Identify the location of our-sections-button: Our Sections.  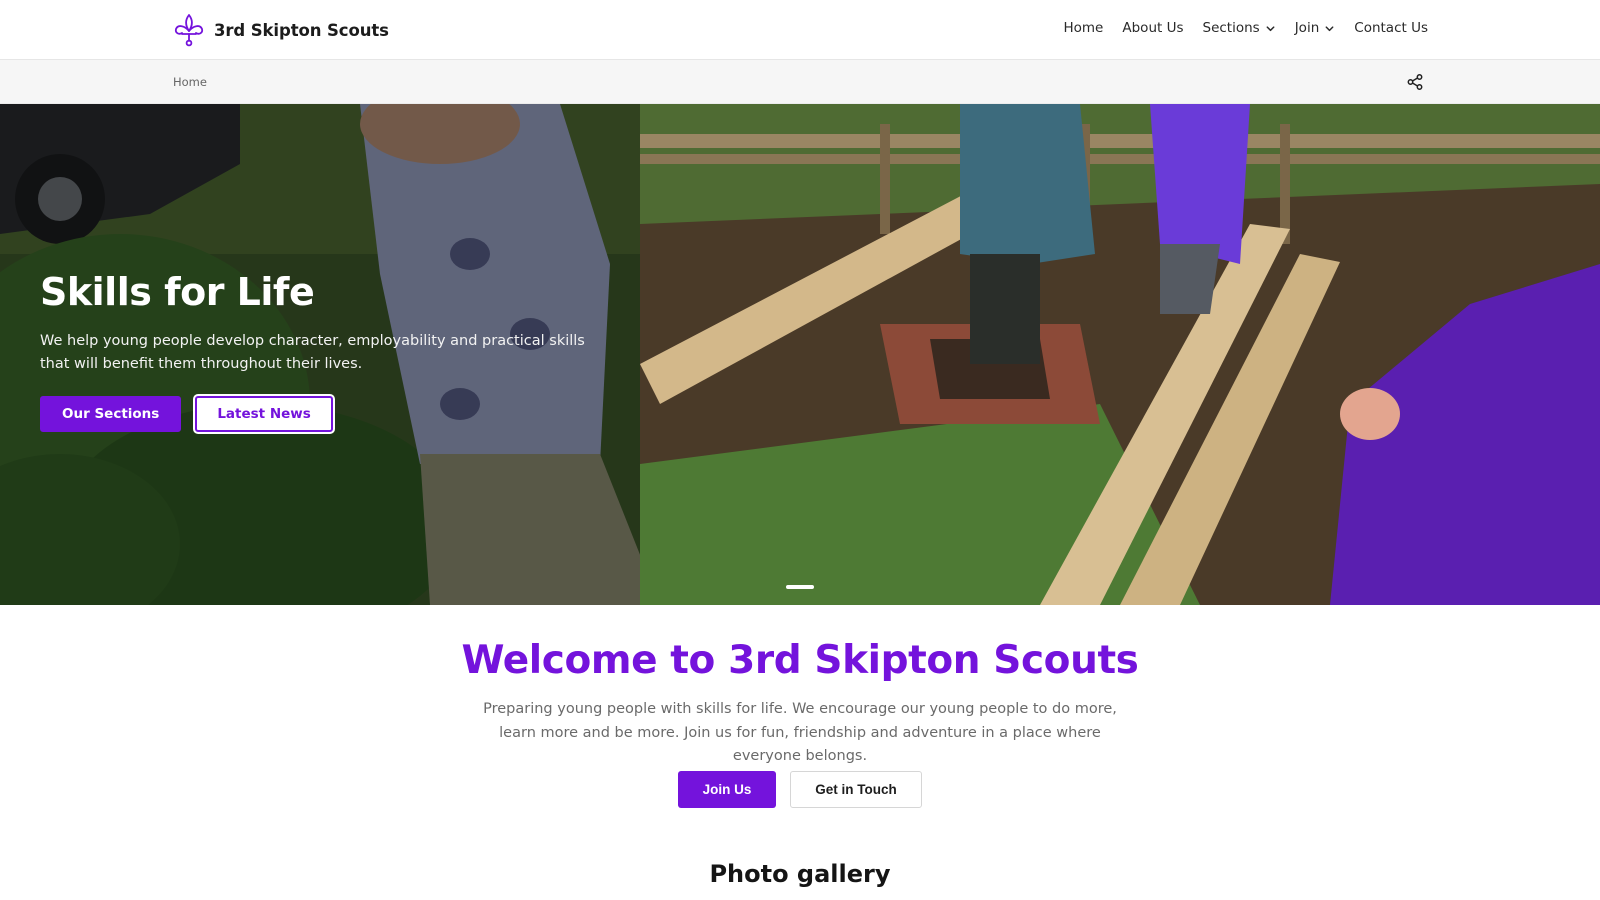
(111, 414).